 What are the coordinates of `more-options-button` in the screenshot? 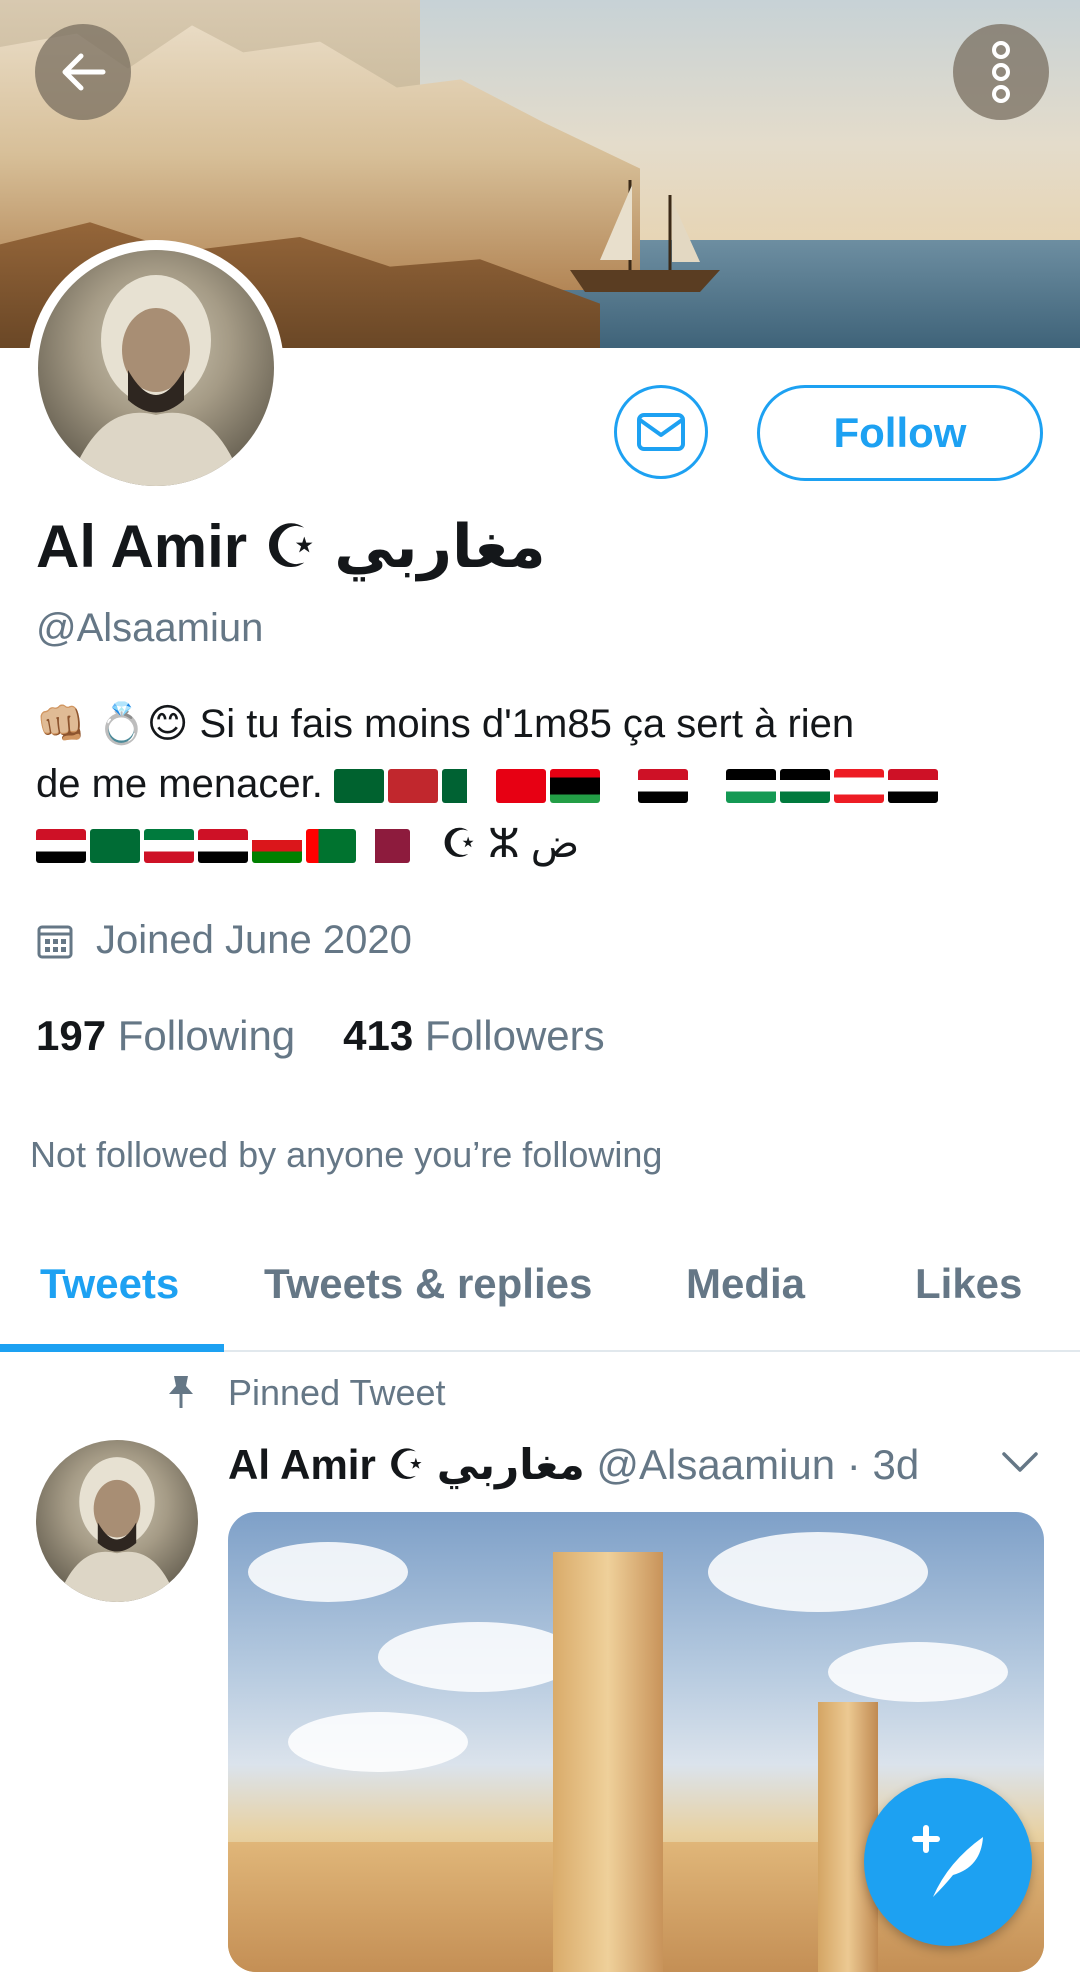 It's located at (1001, 72).